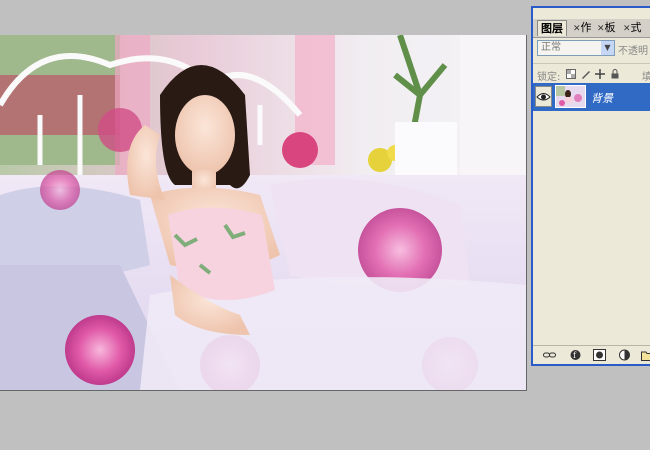  Describe the element at coordinates (575, 355) in the screenshot. I see `layer-style-icon: f` at that location.